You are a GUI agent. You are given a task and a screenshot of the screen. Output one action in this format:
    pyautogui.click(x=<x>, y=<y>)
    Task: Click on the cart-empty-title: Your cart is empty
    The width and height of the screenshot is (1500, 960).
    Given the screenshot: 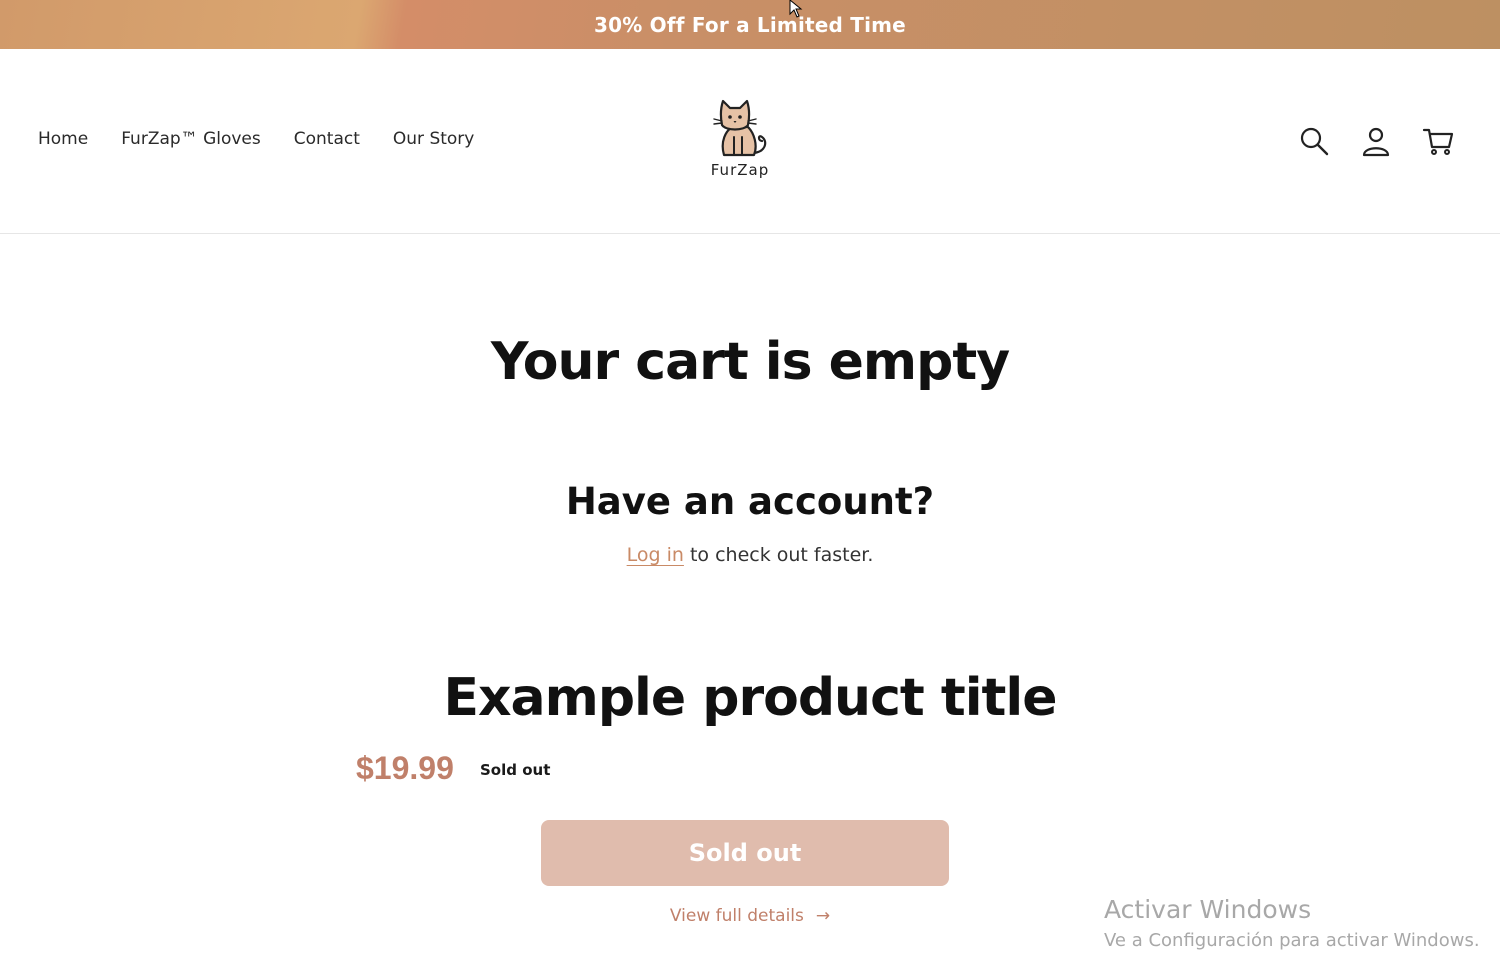 What is the action you would take?
    pyautogui.click(x=750, y=362)
    